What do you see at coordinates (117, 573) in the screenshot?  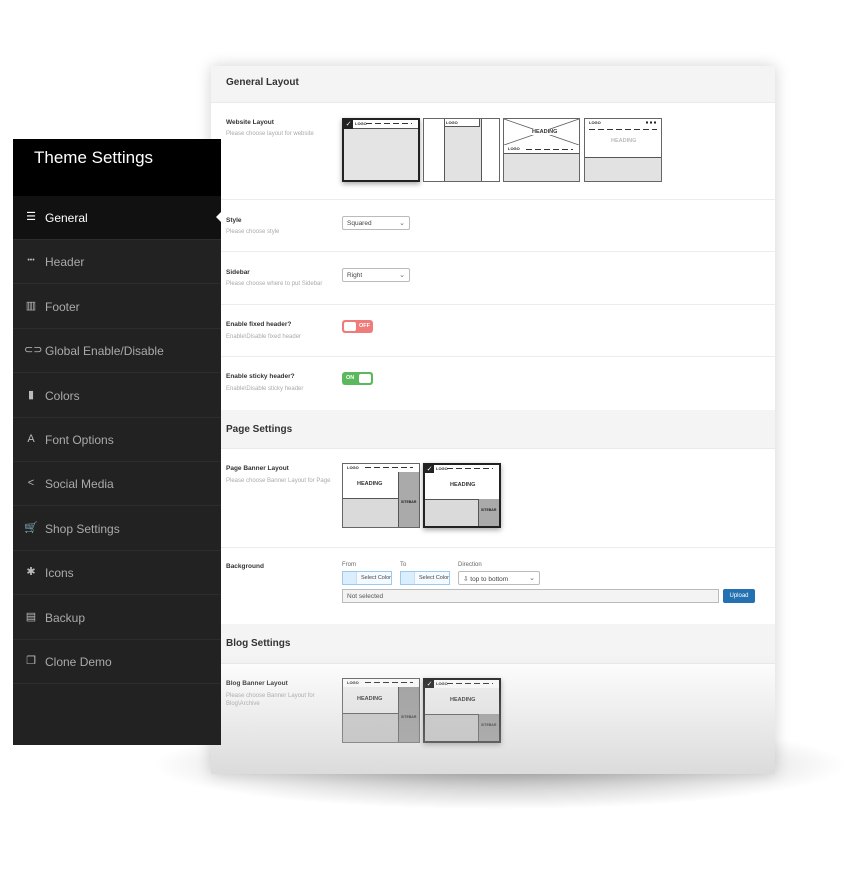 I see `sidebar-item-icons: ✱ Icons` at bounding box center [117, 573].